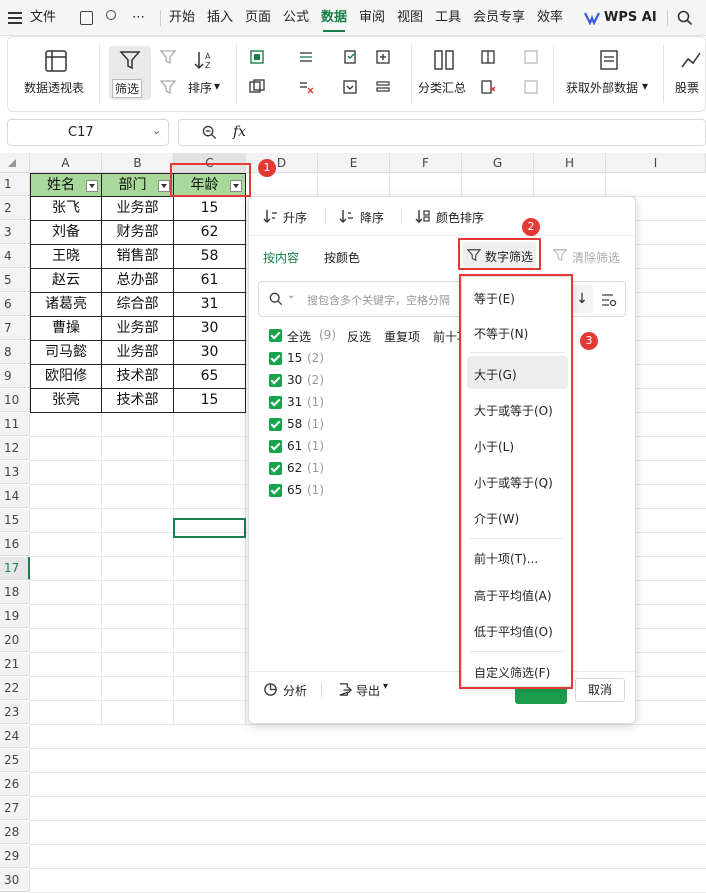 The image size is (706, 893). I want to click on value-label: 65, so click(294, 490).